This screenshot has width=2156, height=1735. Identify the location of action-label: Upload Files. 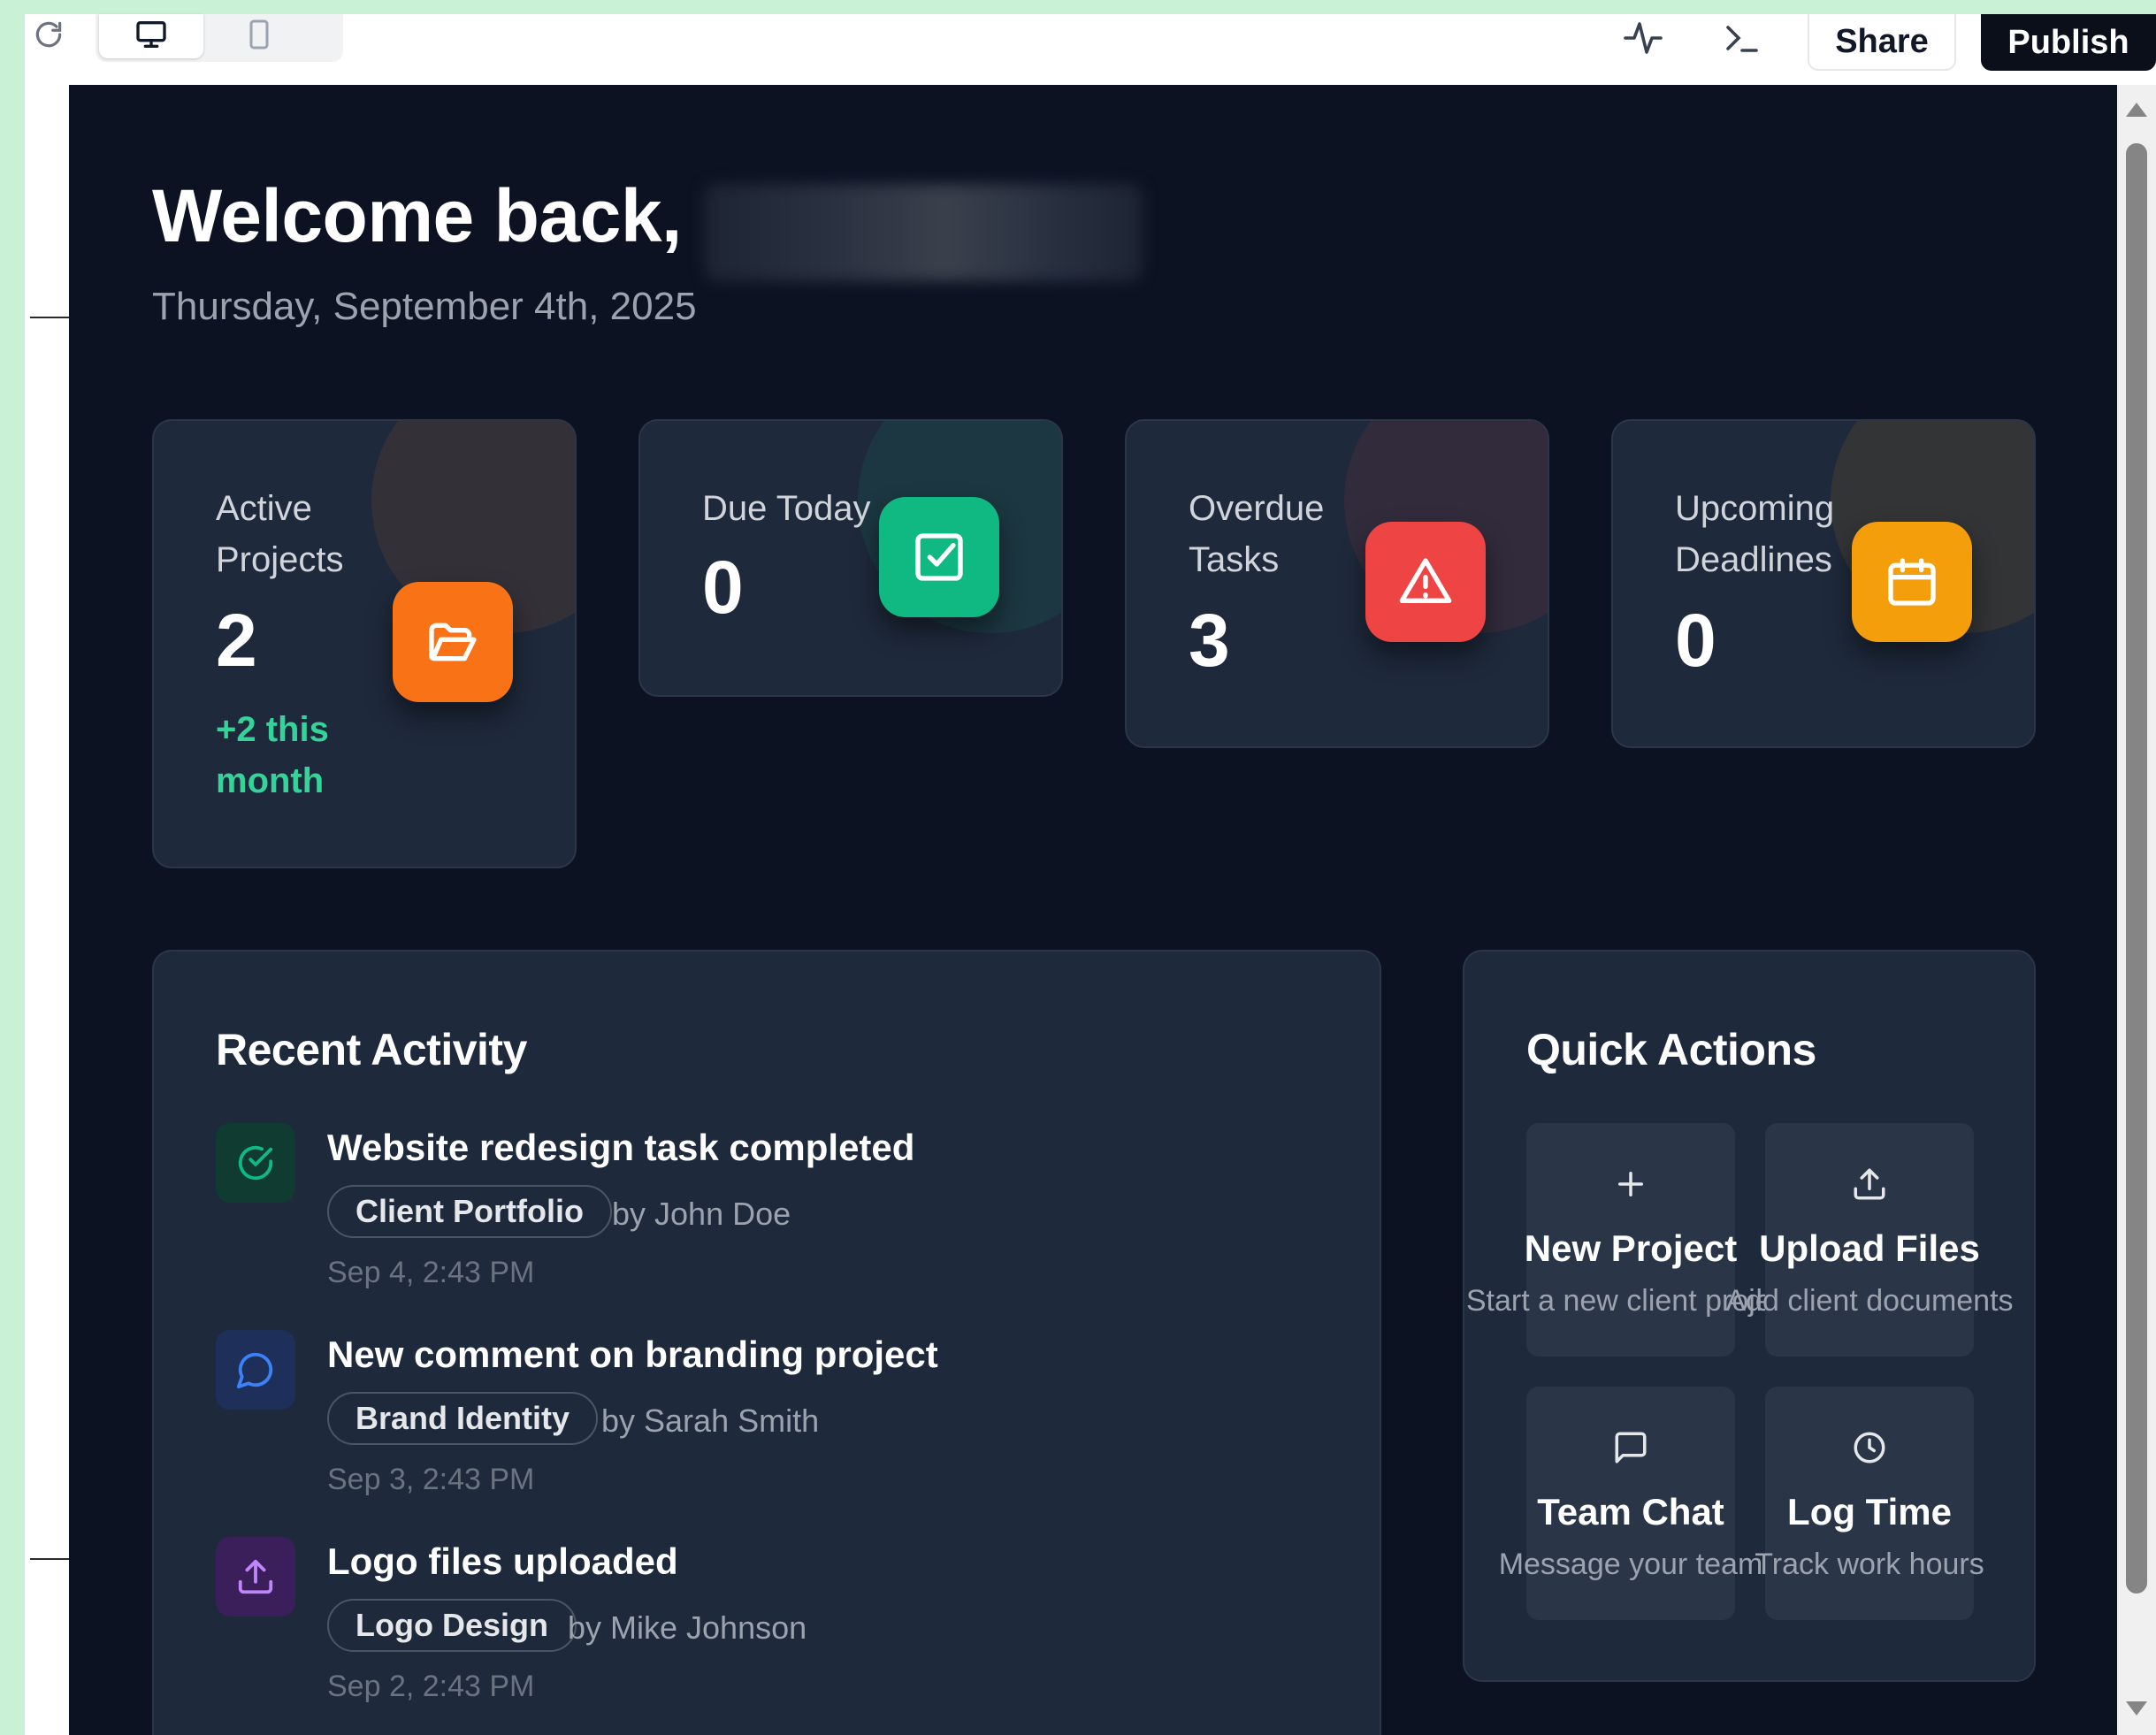
(1869, 1248).